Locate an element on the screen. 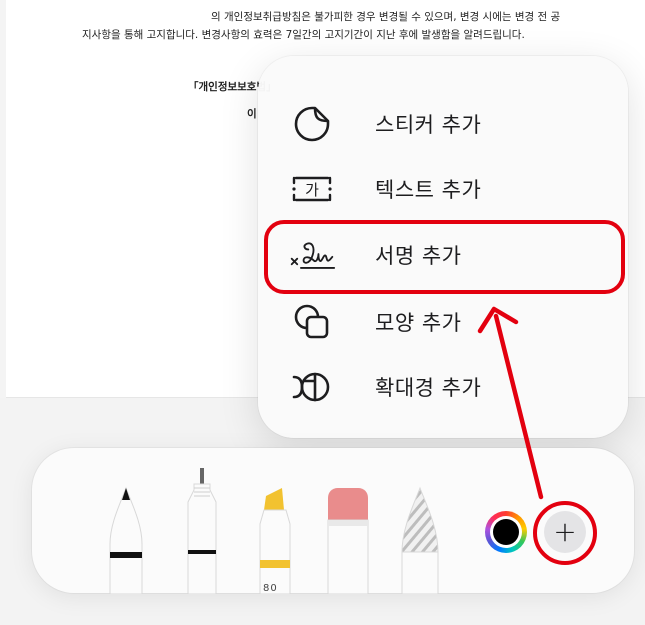 The height and width of the screenshot is (625, 645). text-box-icon-glyph: 가 is located at coordinates (312, 190).